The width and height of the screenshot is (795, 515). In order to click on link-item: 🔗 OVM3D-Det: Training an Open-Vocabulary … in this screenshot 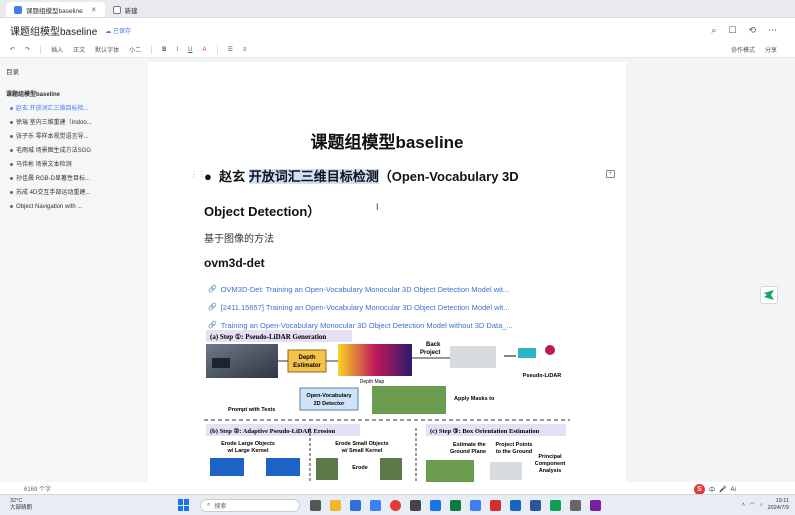, I will do `click(360, 289)`.